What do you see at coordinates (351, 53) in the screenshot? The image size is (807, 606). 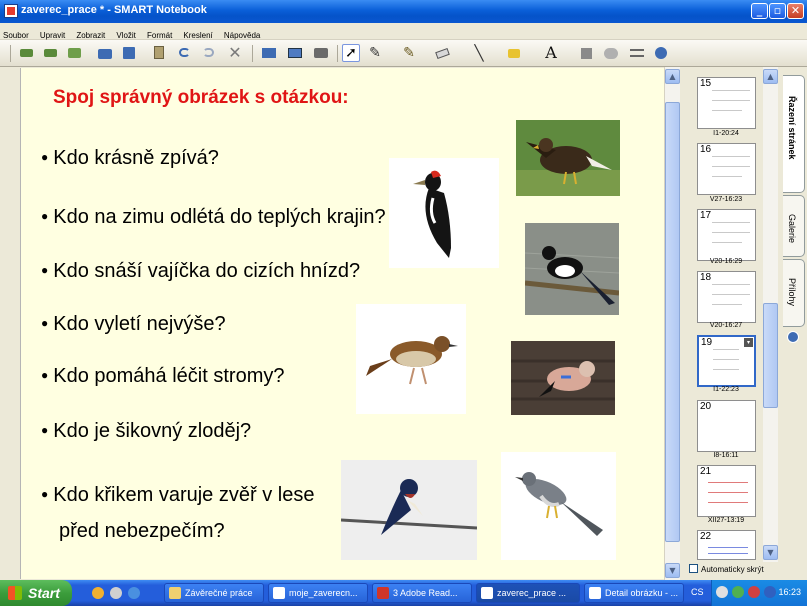 I see `select-pointer-icon: ➚` at bounding box center [351, 53].